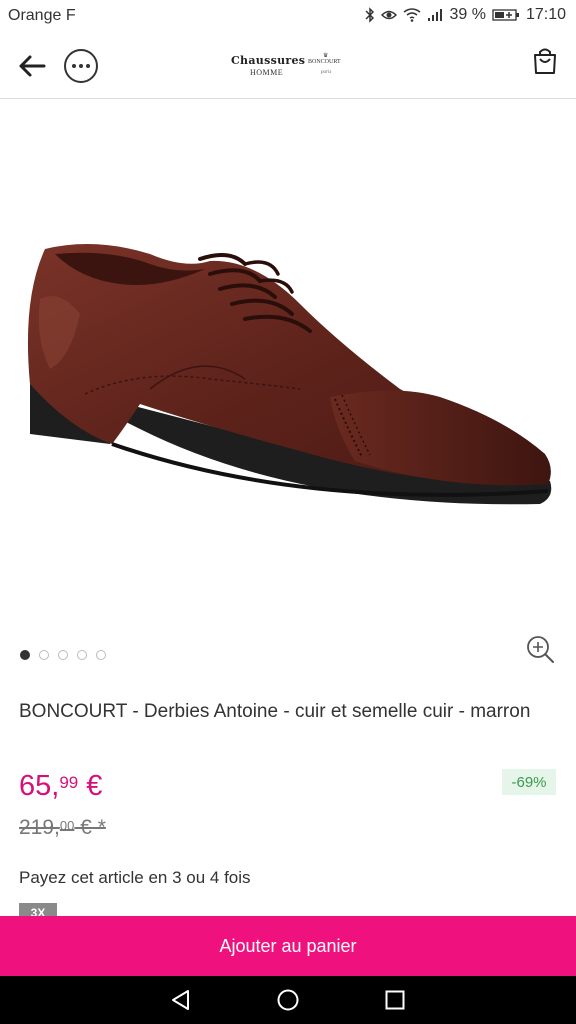  I want to click on price-cents: 99, so click(69, 782).